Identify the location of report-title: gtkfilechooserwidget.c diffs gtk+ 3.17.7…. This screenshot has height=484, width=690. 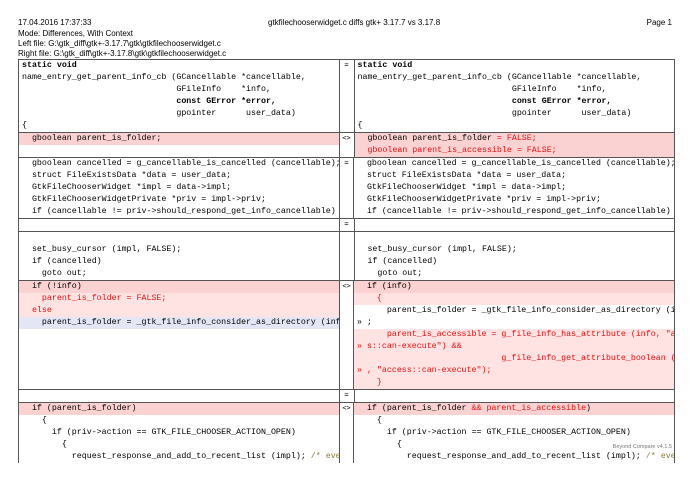
(354, 22).